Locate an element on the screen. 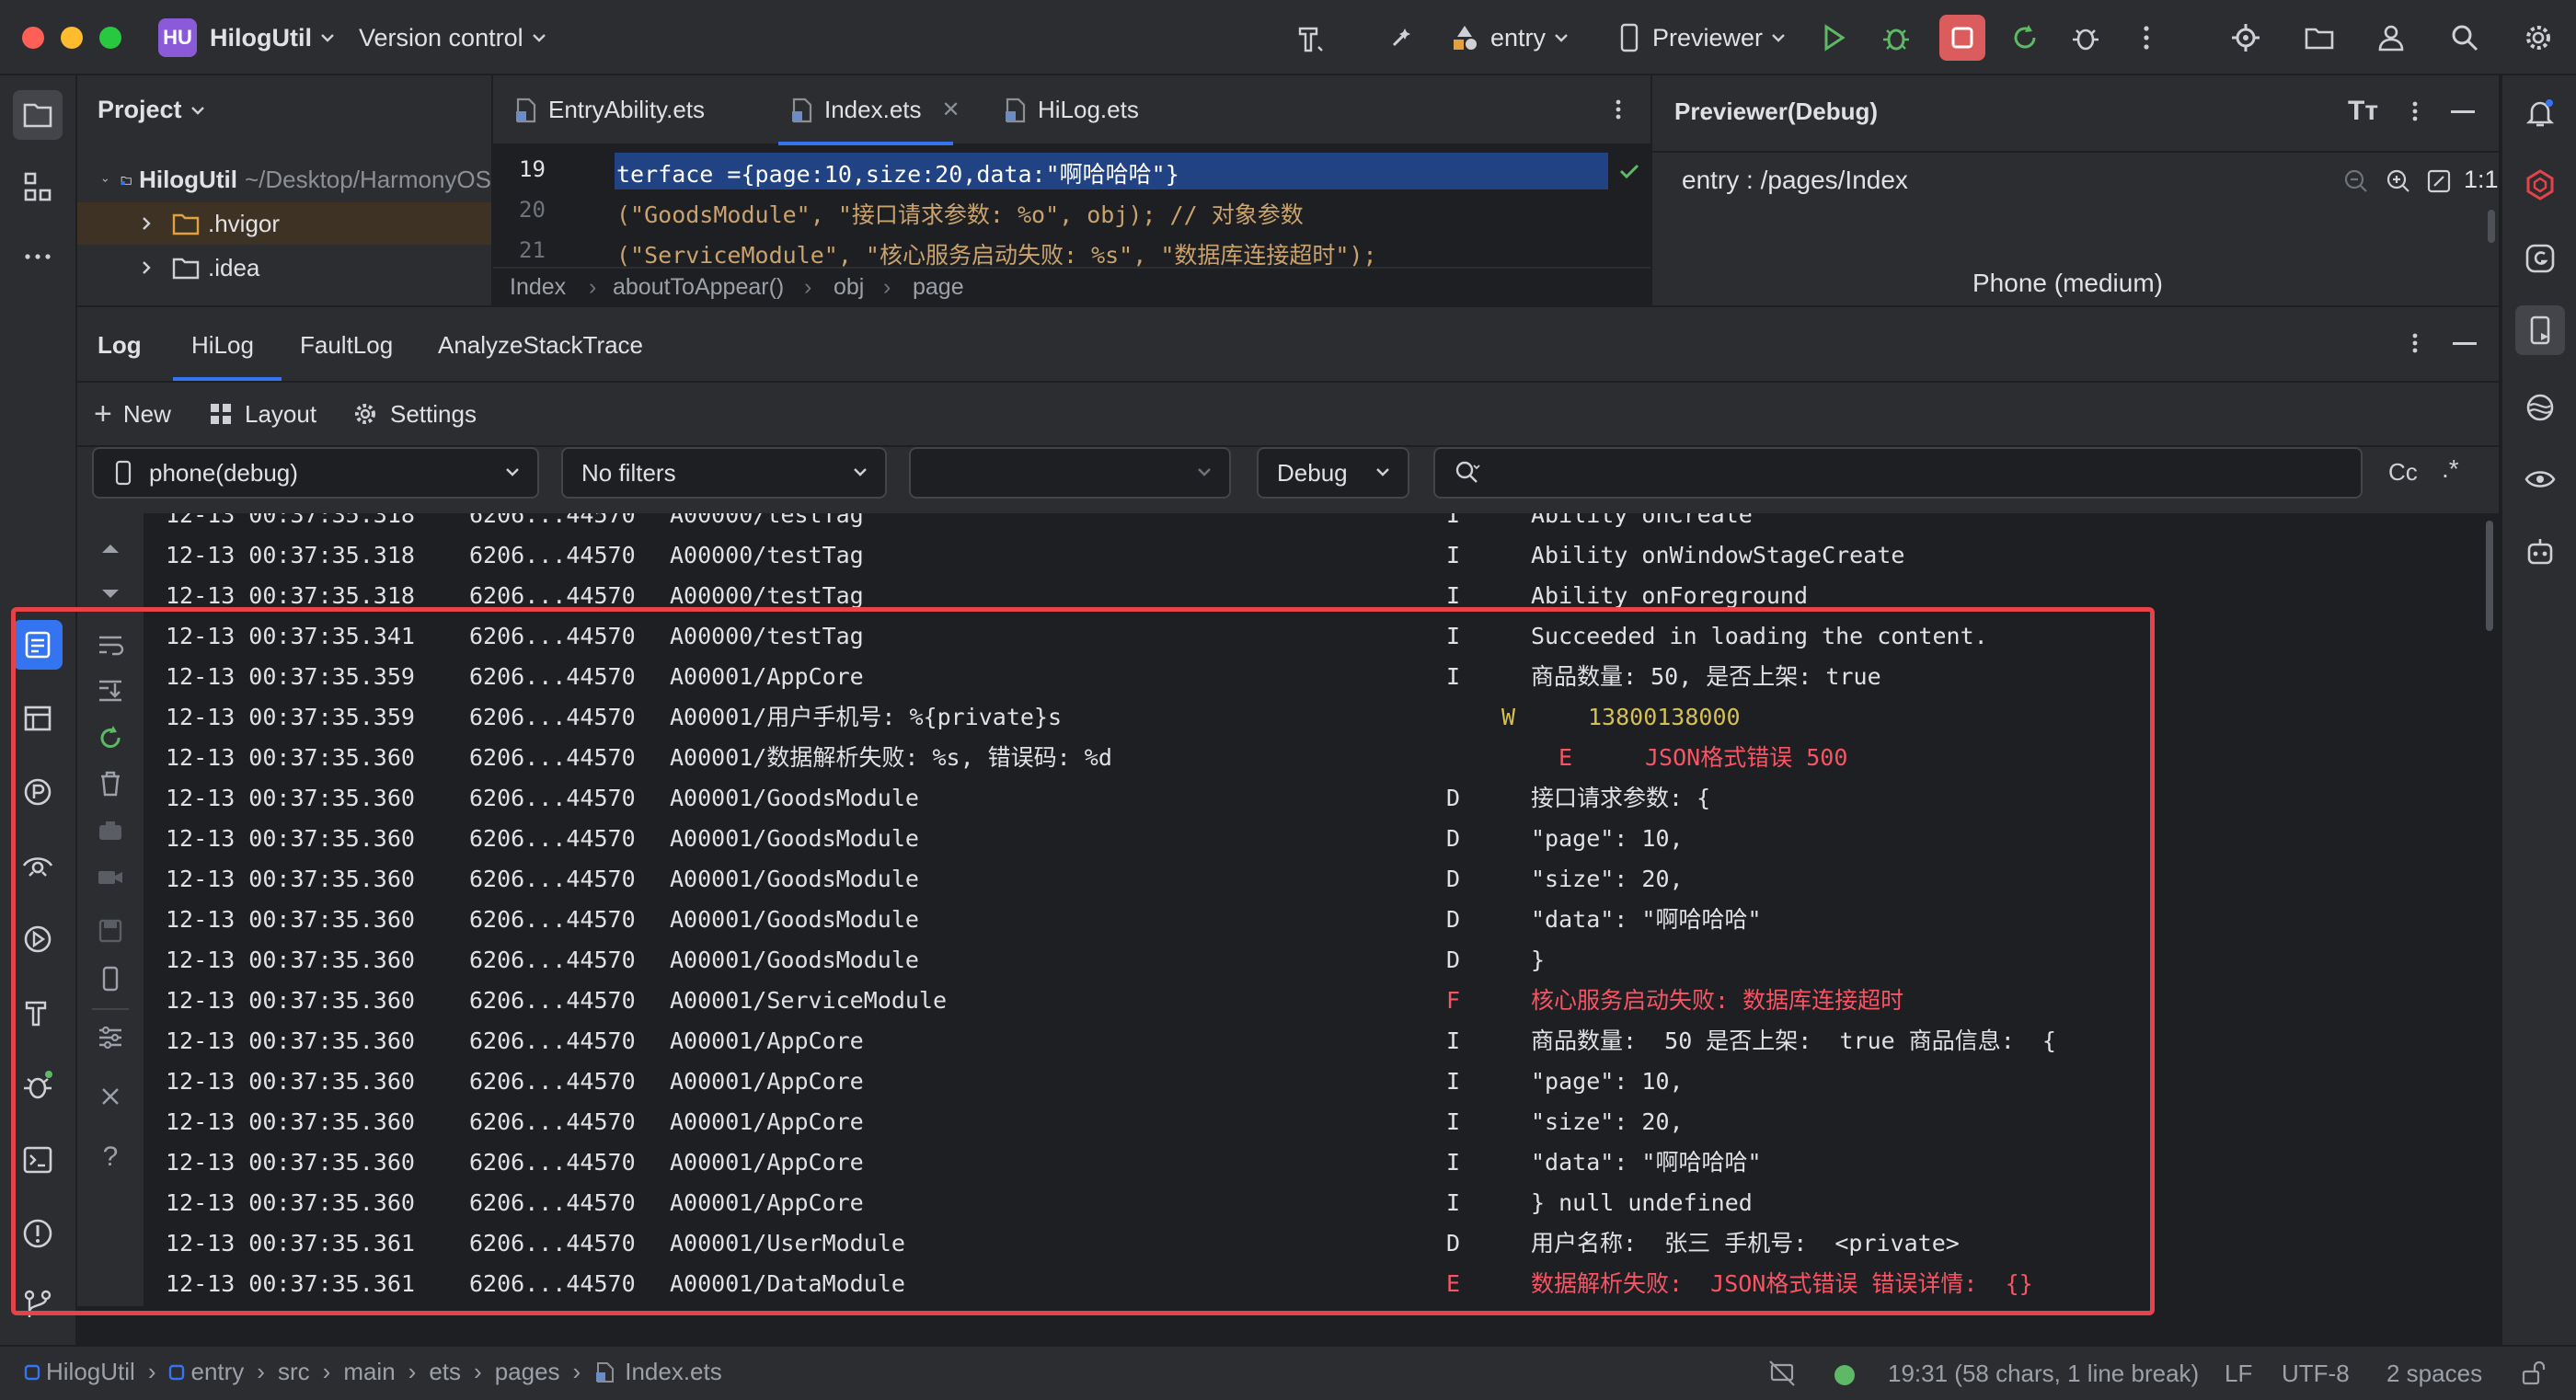  status-indicator is located at coordinates (1844, 1375).